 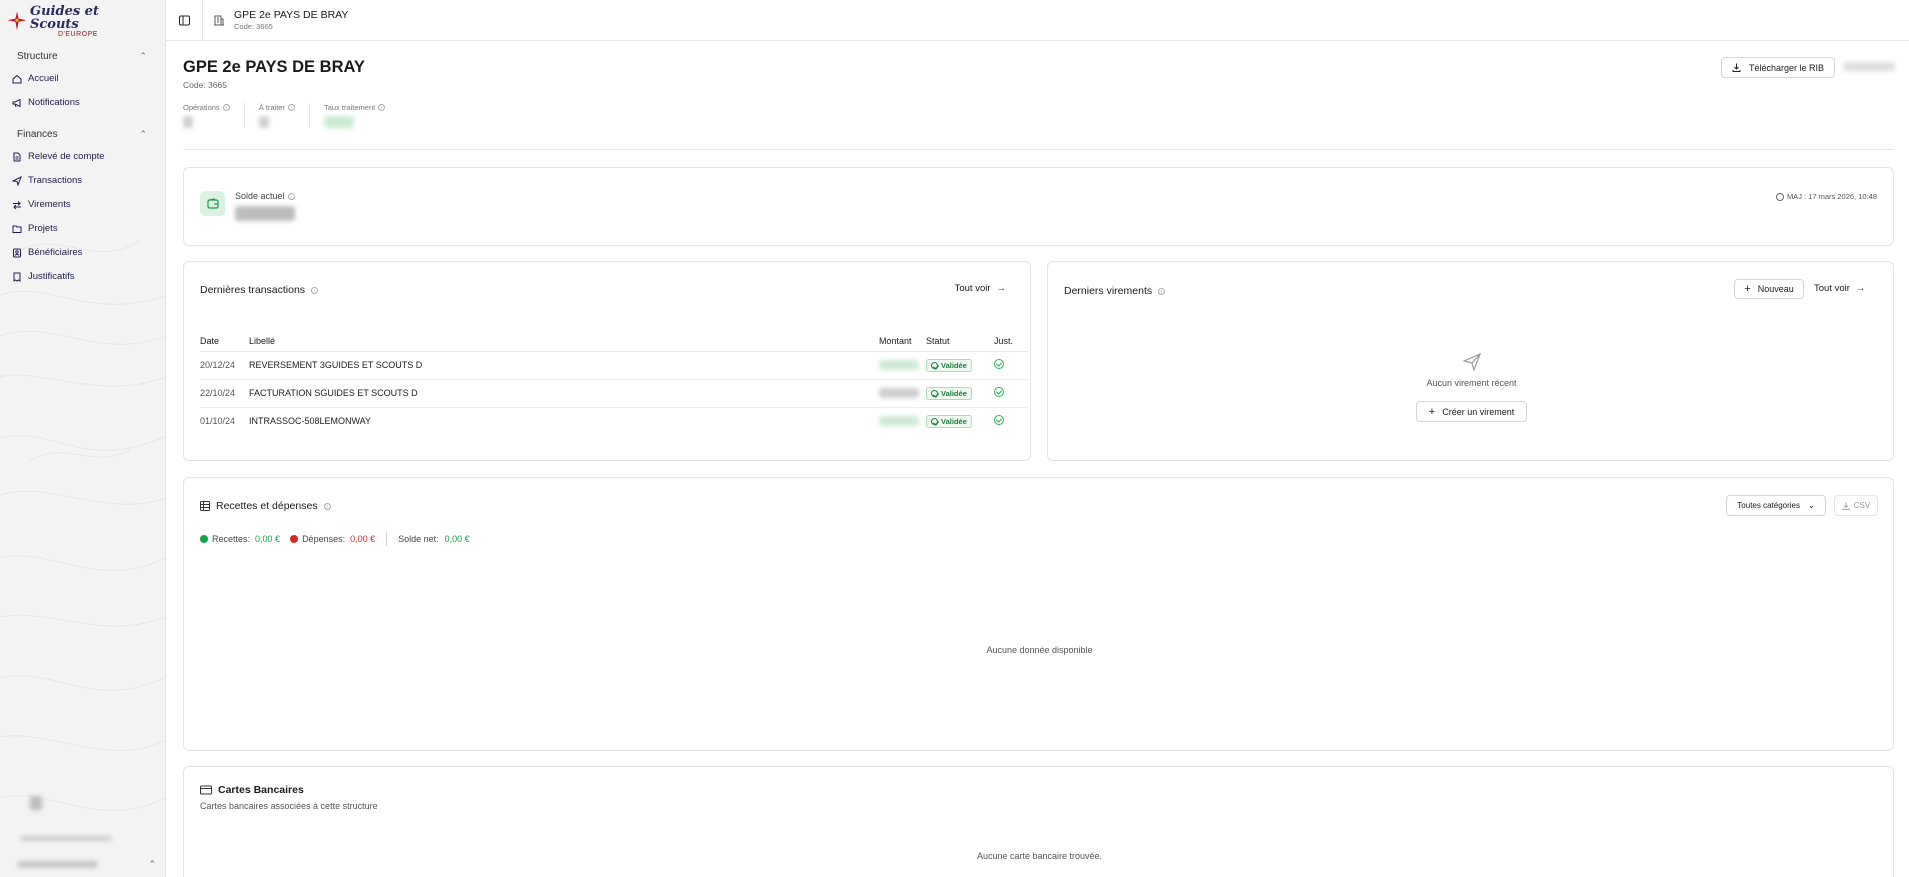 I want to click on income-title-wrap: Recettes et dépenses i, so click(x=265, y=506).